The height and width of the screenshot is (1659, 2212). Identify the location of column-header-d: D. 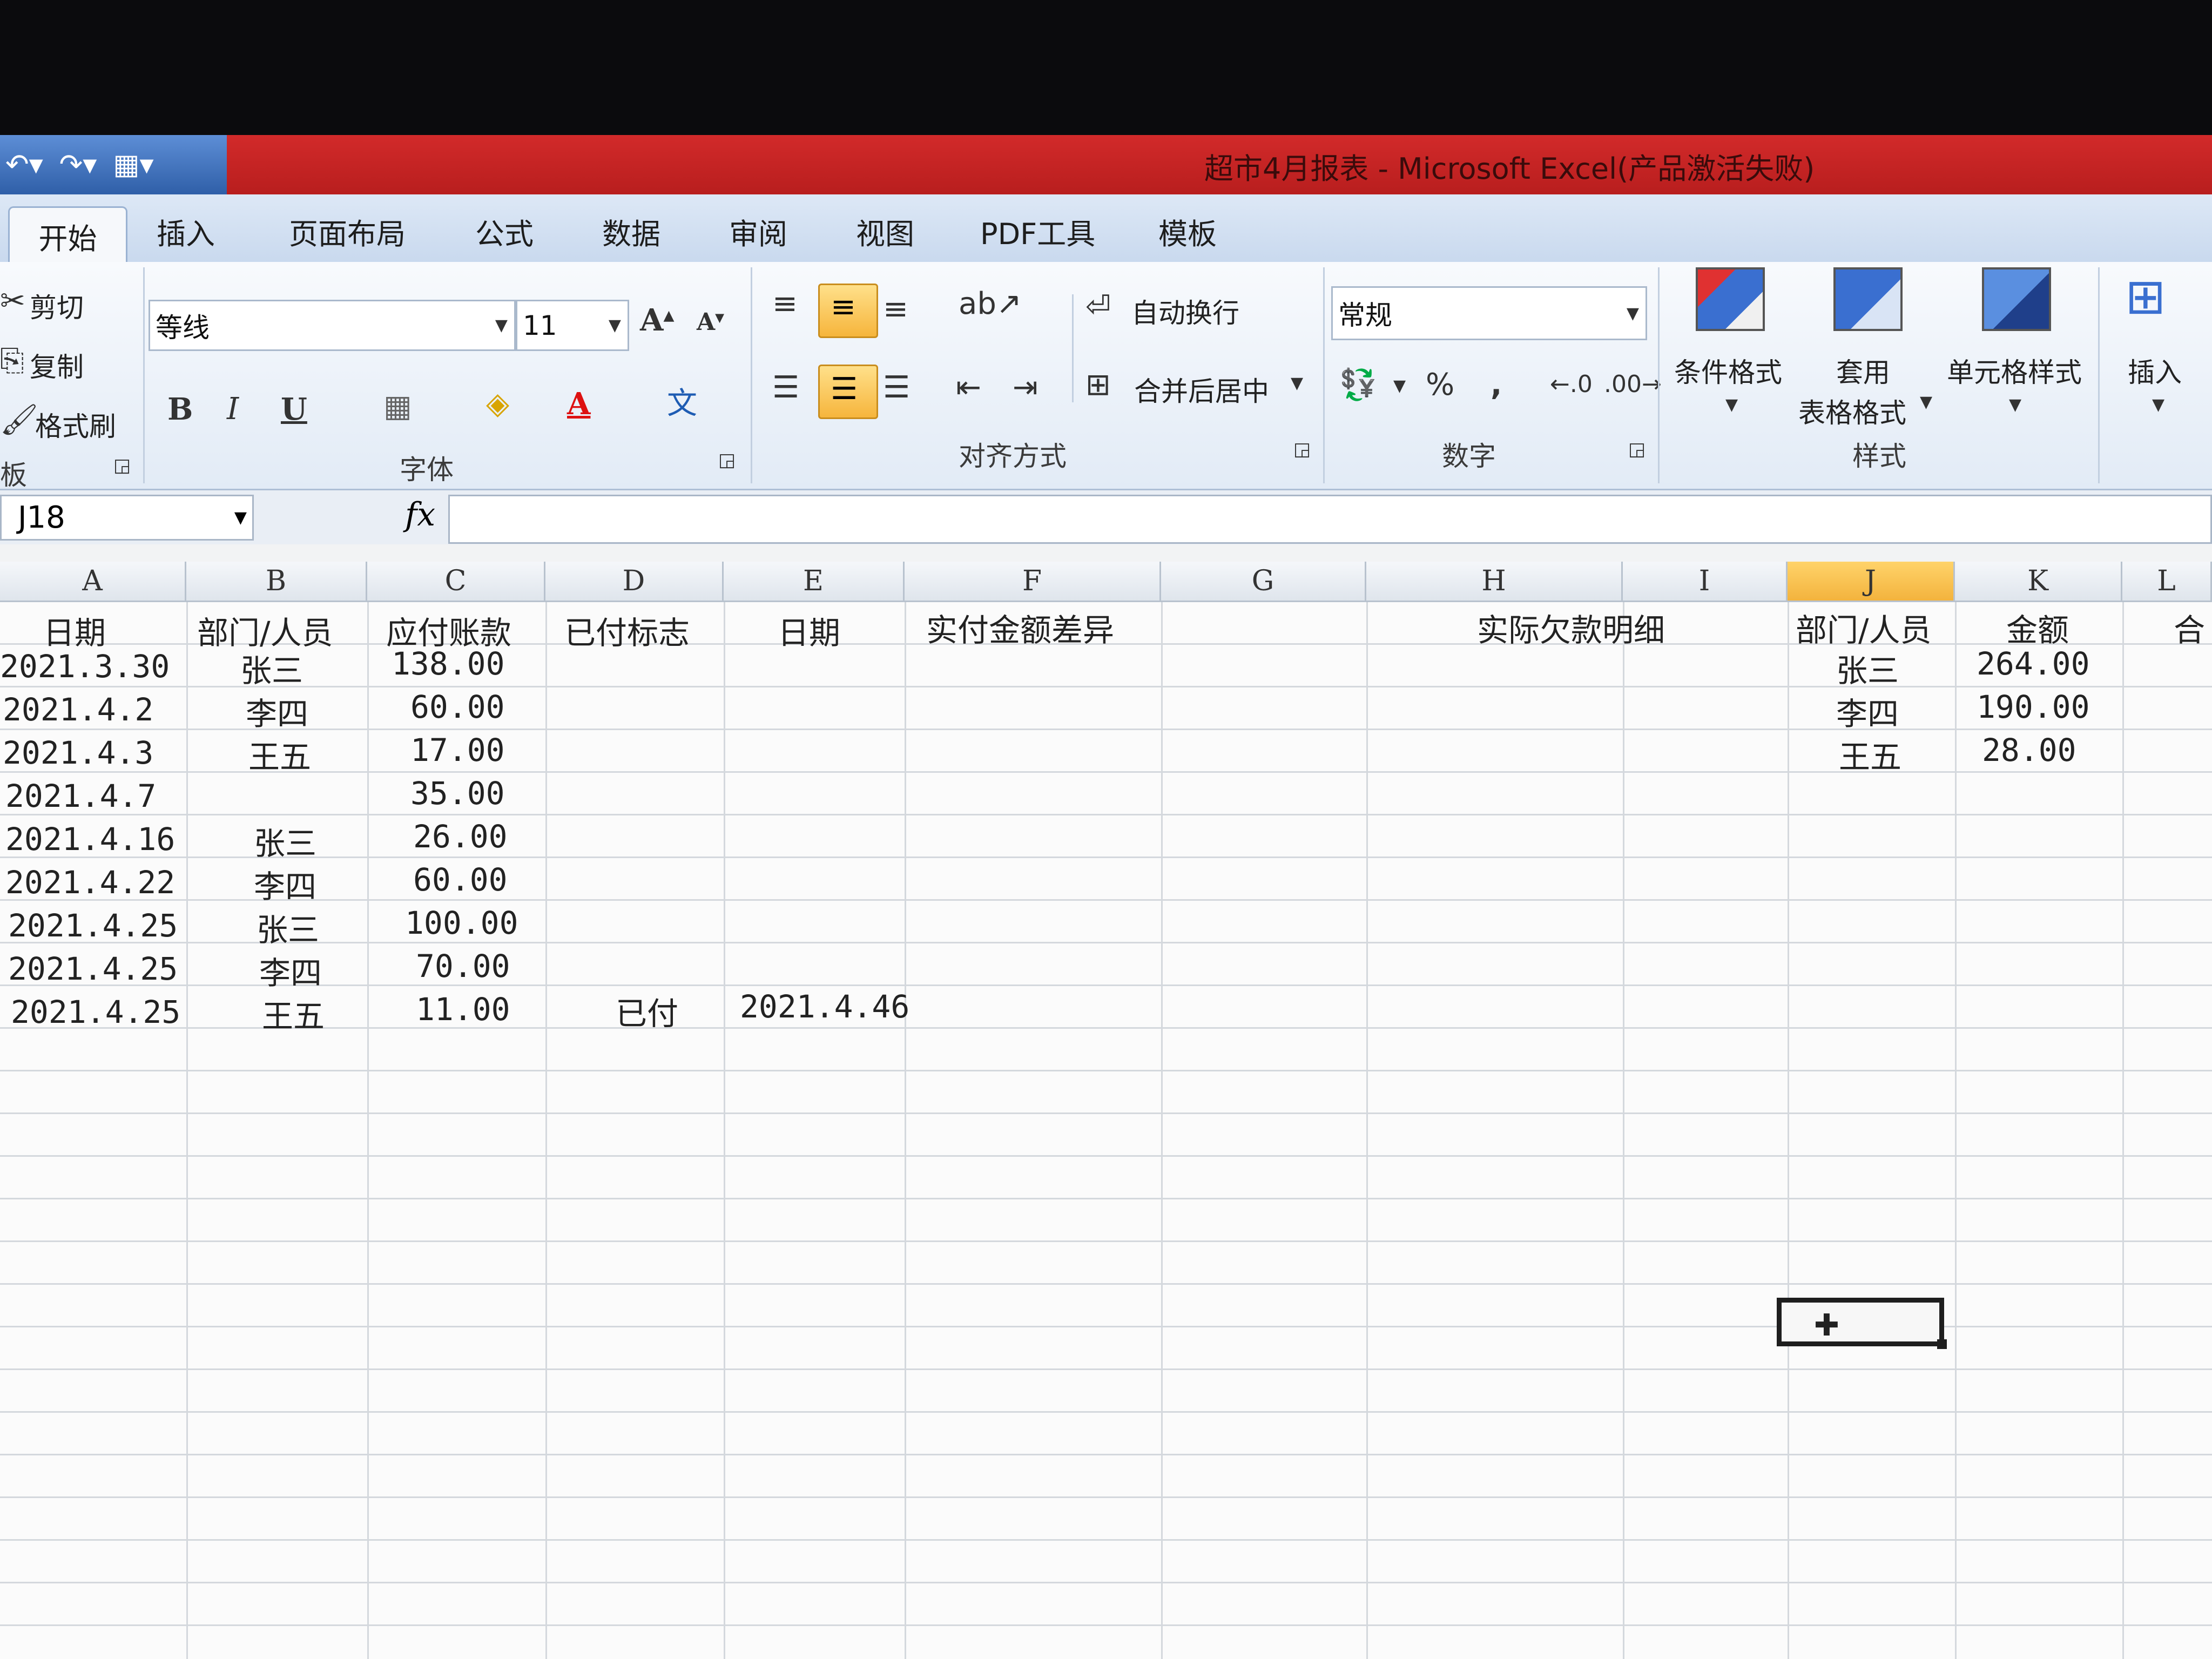
(634, 582).